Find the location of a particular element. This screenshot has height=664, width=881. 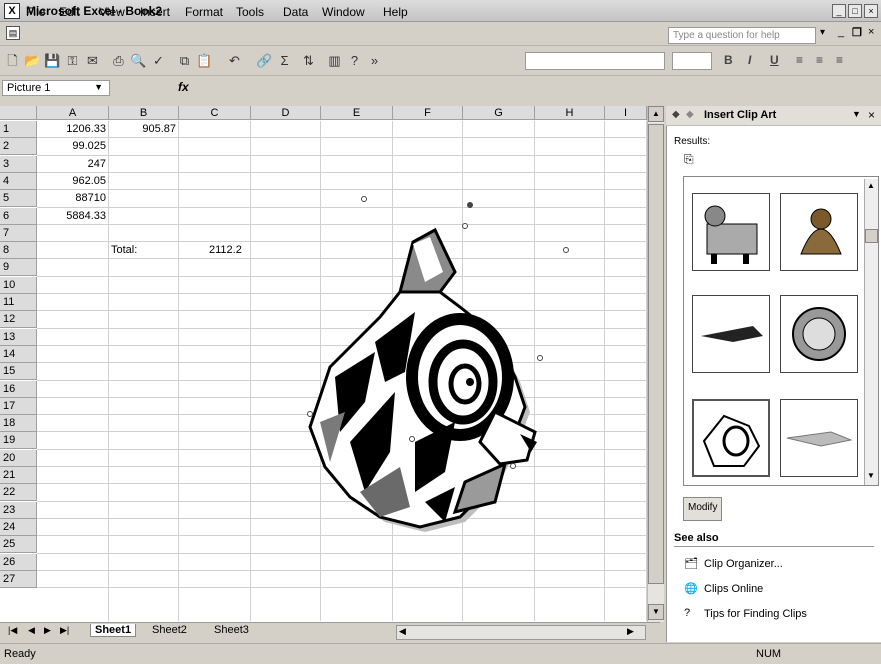

row-header-17: 17 is located at coordinates (18, 406).